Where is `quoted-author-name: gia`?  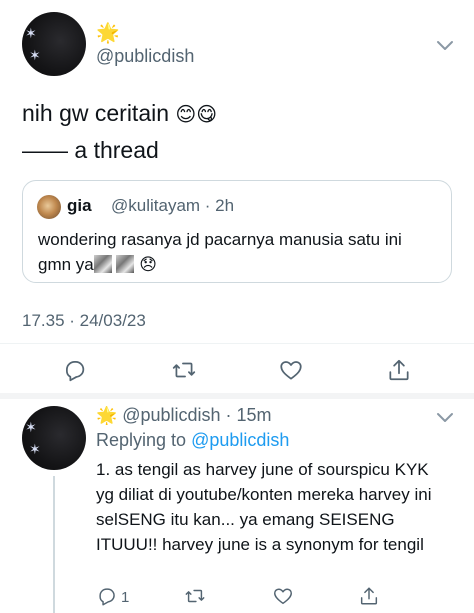
quoted-author-name: gia is located at coordinates (79, 205).